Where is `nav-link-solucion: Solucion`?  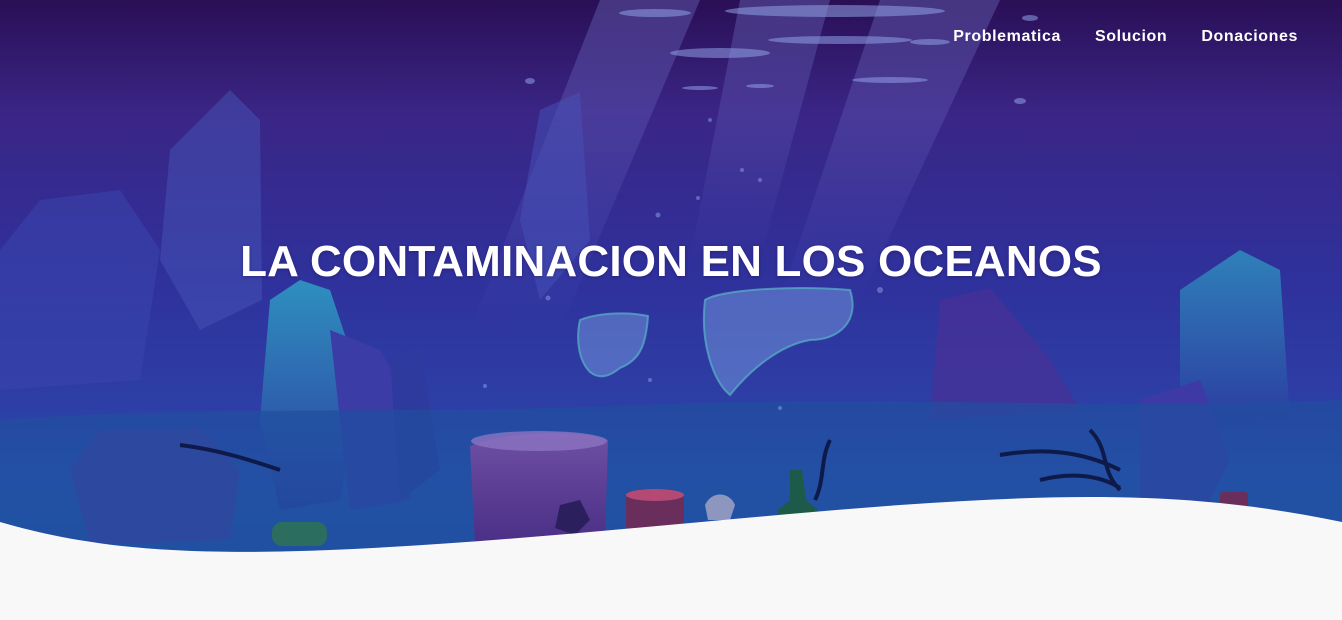 nav-link-solucion: Solucion is located at coordinates (1131, 37).